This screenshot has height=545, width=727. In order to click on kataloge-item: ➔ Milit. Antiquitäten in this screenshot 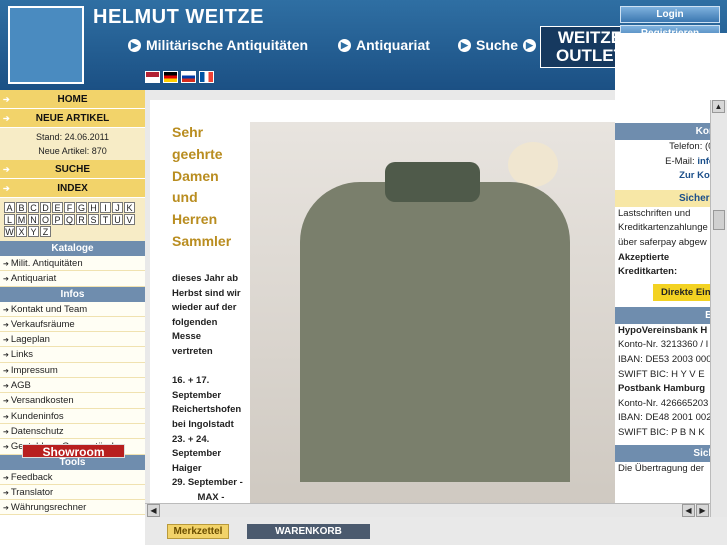, I will do `click(72, 264)`.